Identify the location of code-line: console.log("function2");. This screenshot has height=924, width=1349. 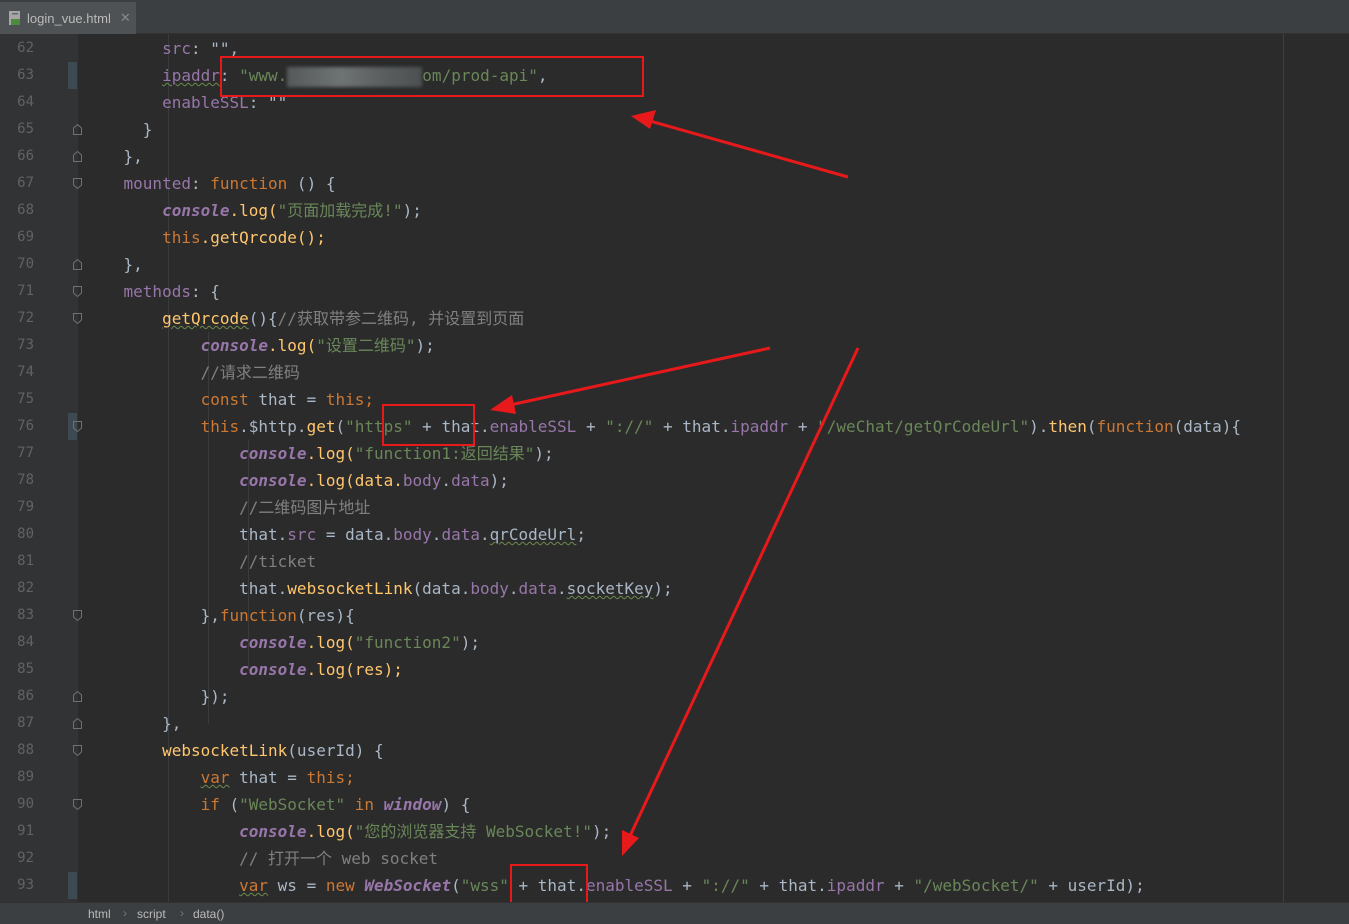
(359, 642).